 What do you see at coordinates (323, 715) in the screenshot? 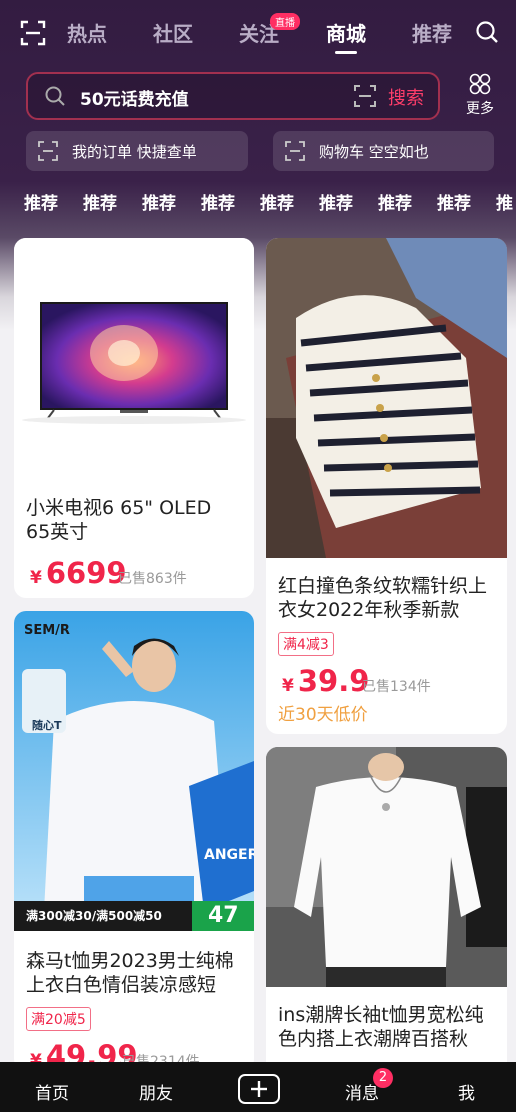
I see `low-price-note: 近30天低价` at bounding box center [323, 715].